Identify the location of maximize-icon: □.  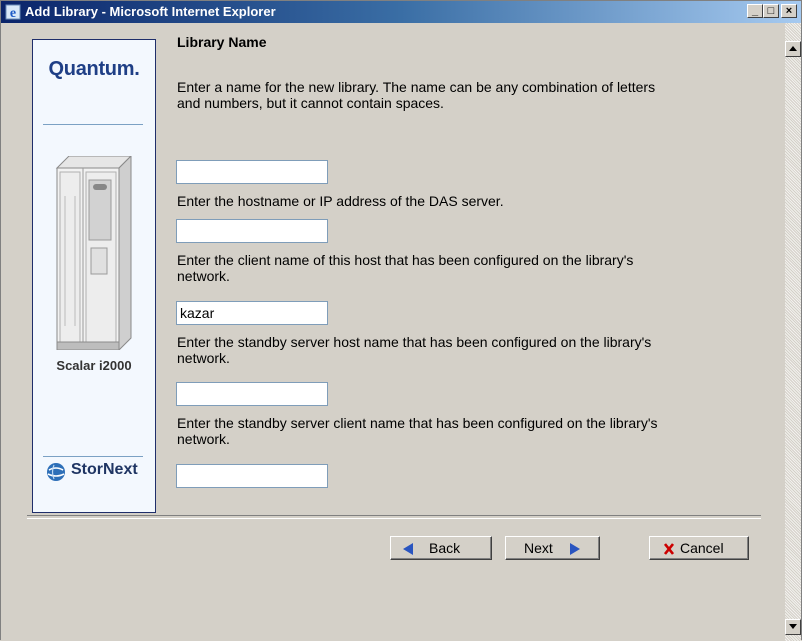
(771, 11).